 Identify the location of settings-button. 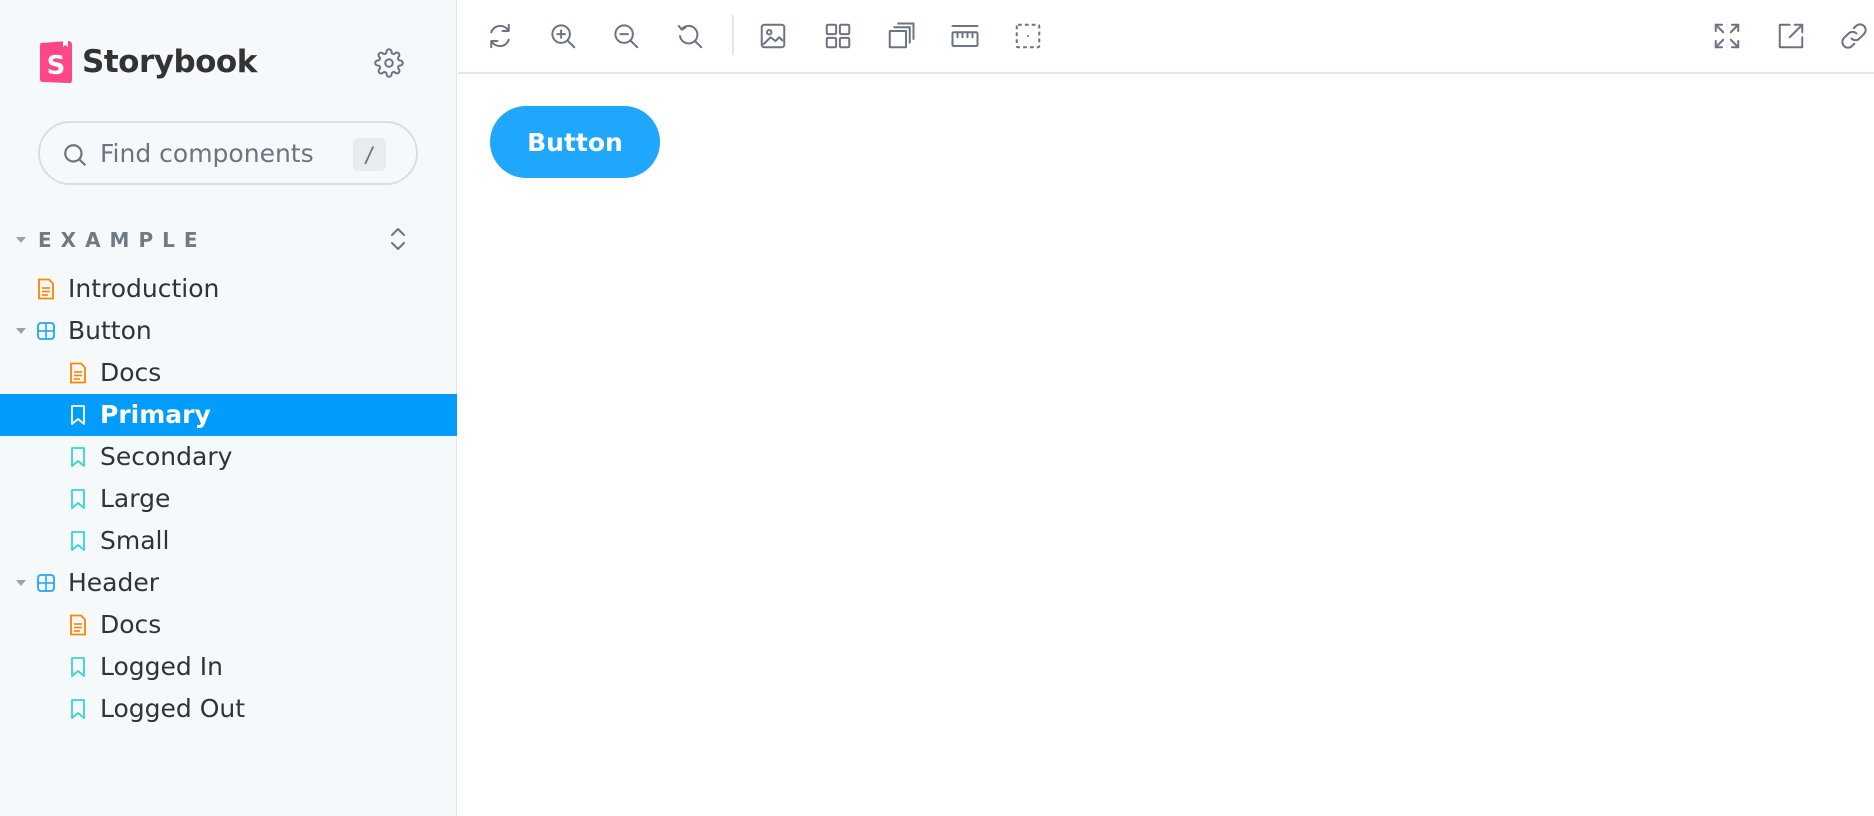
(389, 63).